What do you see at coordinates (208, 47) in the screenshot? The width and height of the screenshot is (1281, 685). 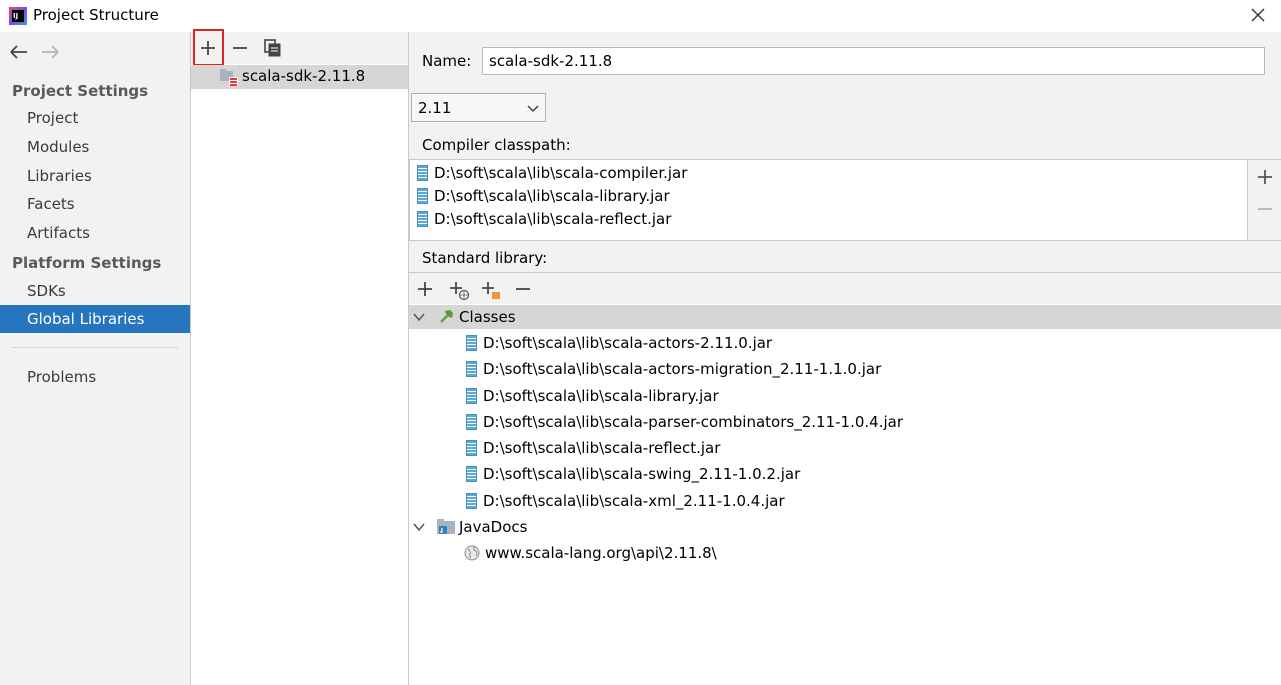 I see `highlight-box` at bounding box center [208, 47].